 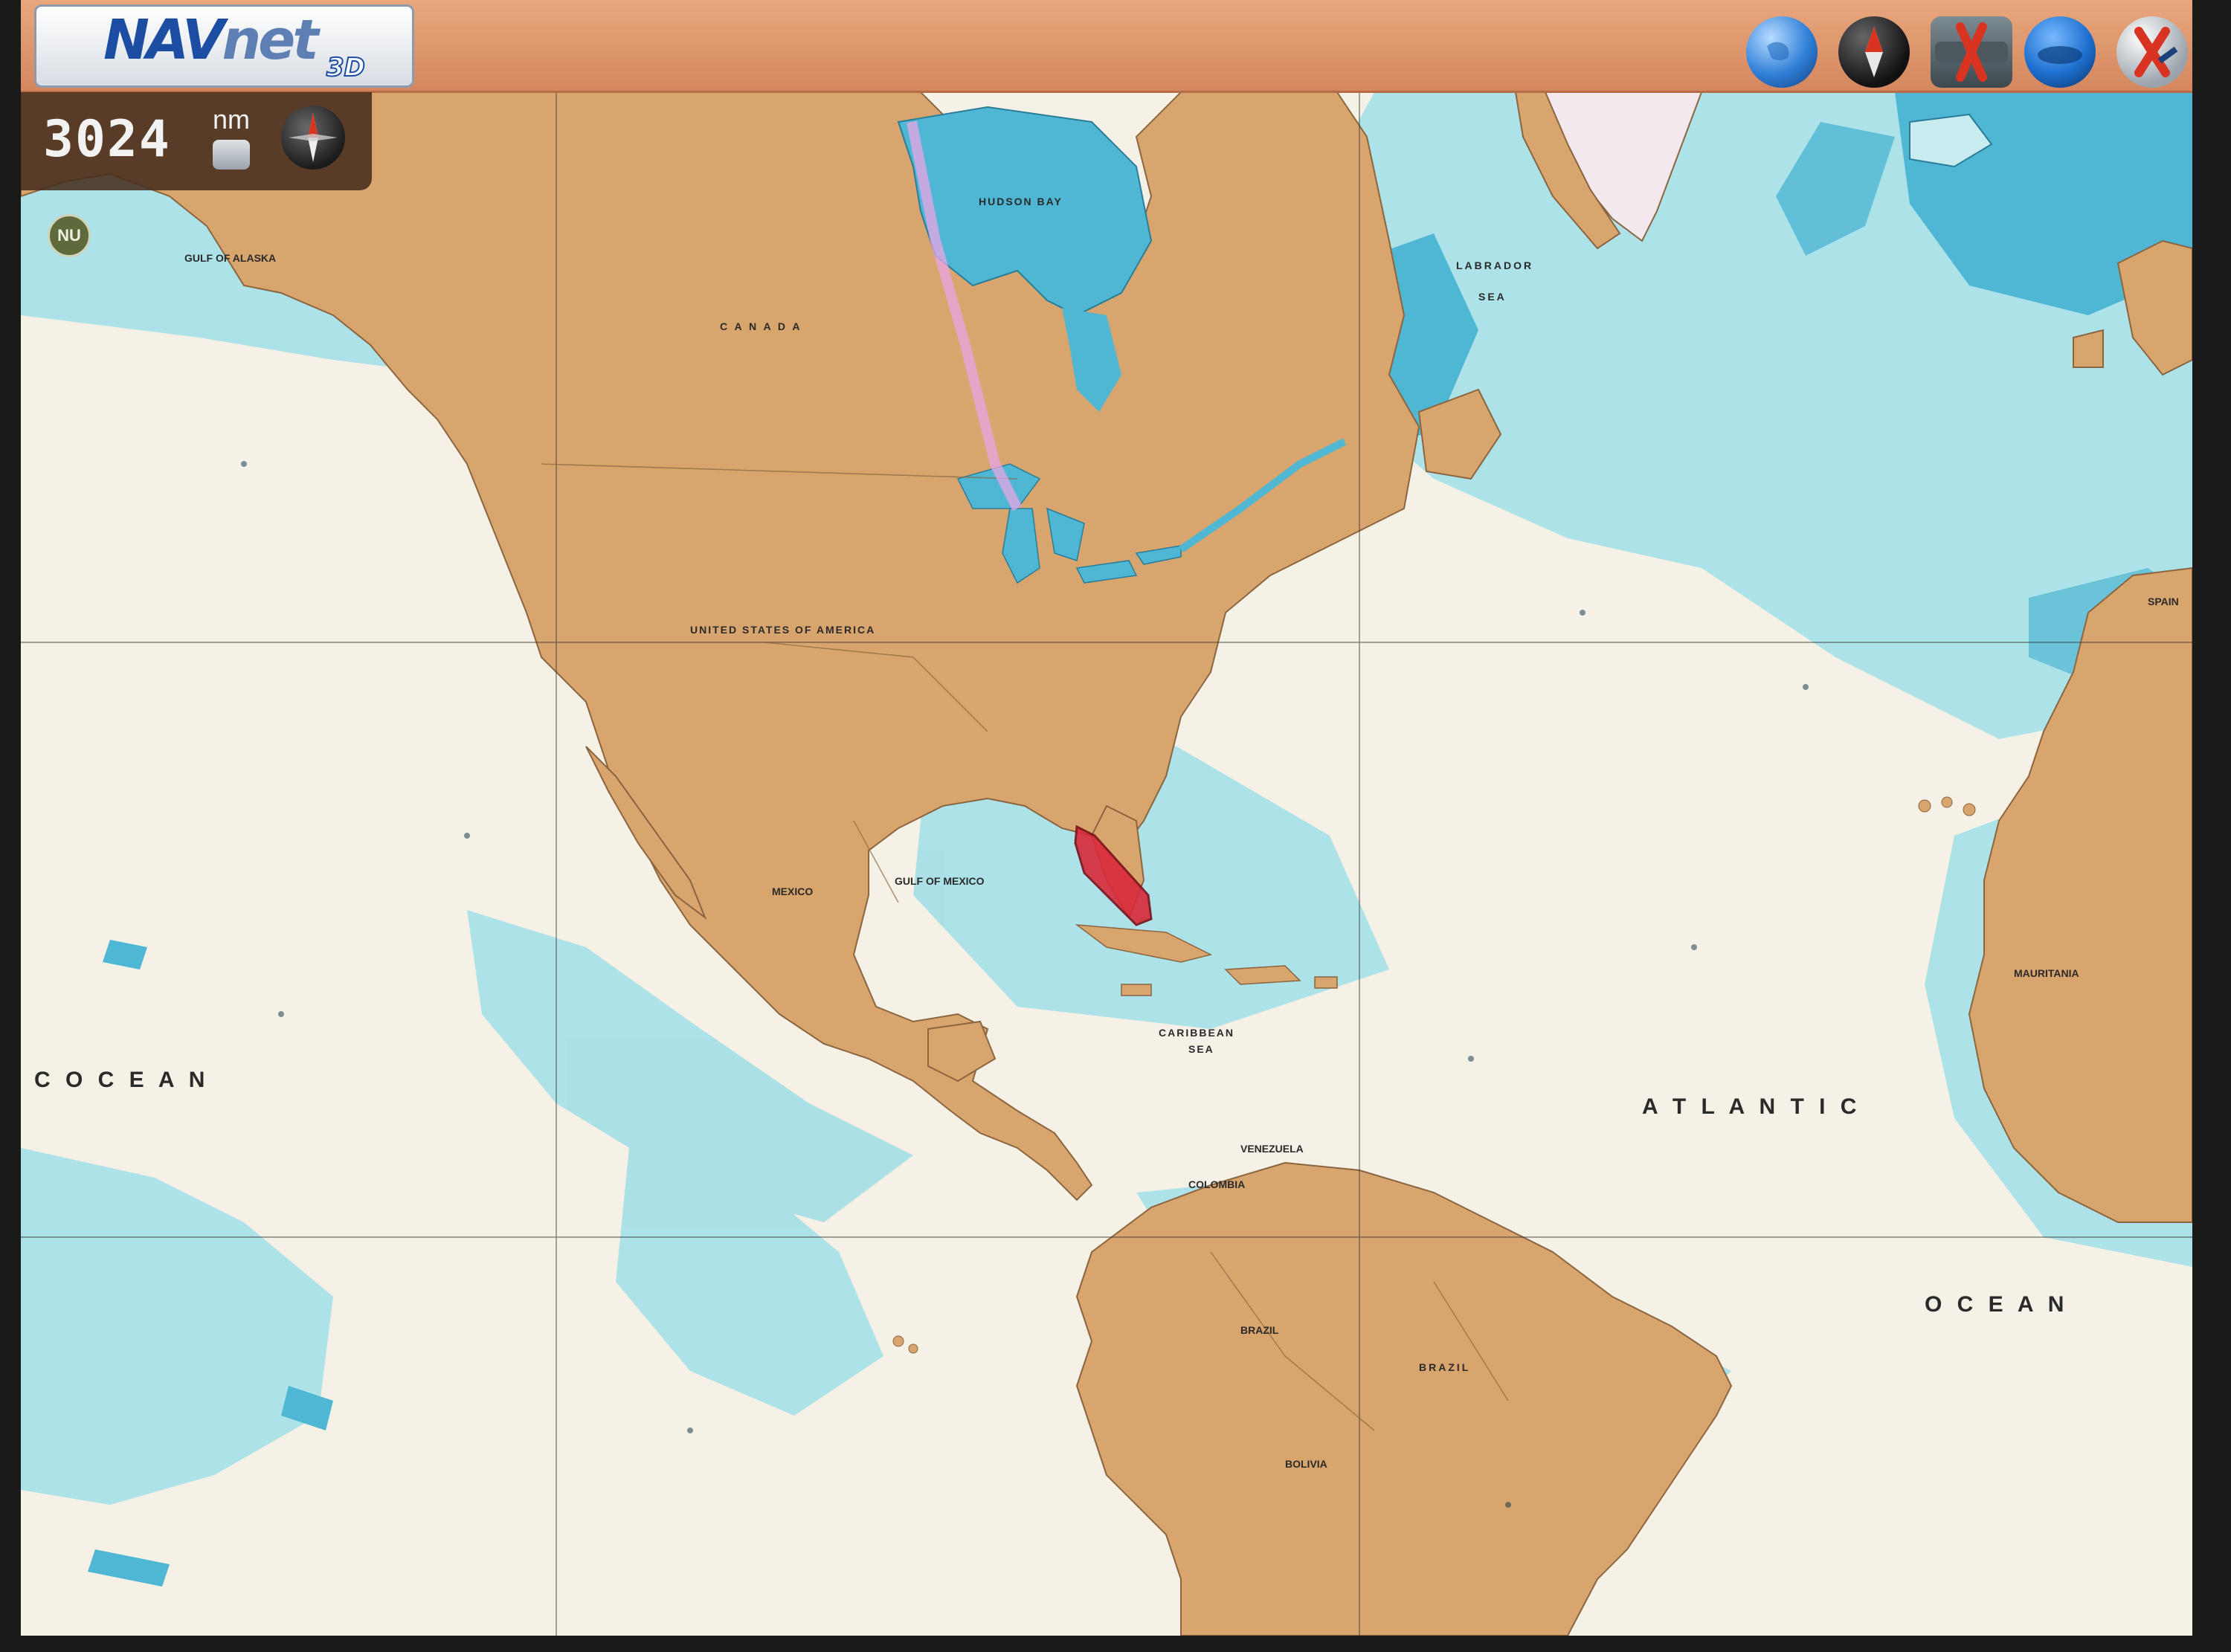 I want to click on cancel-route-icon, so click(x=2152, y=52).